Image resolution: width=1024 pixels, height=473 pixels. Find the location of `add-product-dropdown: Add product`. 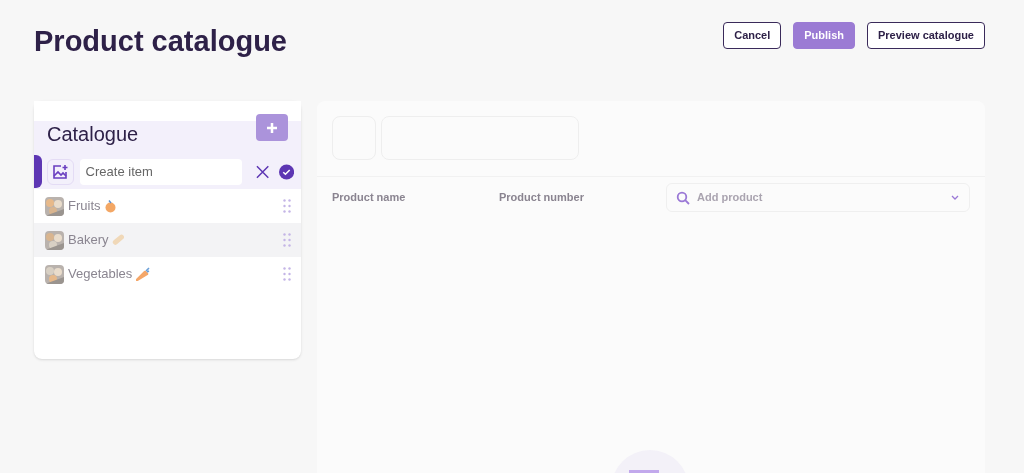

add-product-dropdown: Add product is located at coordinates (818, 197).